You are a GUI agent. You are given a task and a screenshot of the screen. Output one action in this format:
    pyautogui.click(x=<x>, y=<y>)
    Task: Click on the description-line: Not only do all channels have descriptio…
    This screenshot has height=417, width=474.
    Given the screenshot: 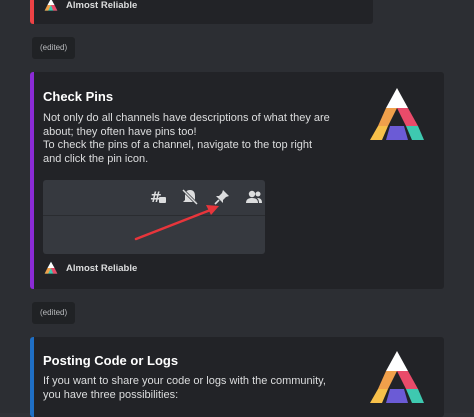 What is the action you would take?
    pyautogui.click(x=186, y=118)
    